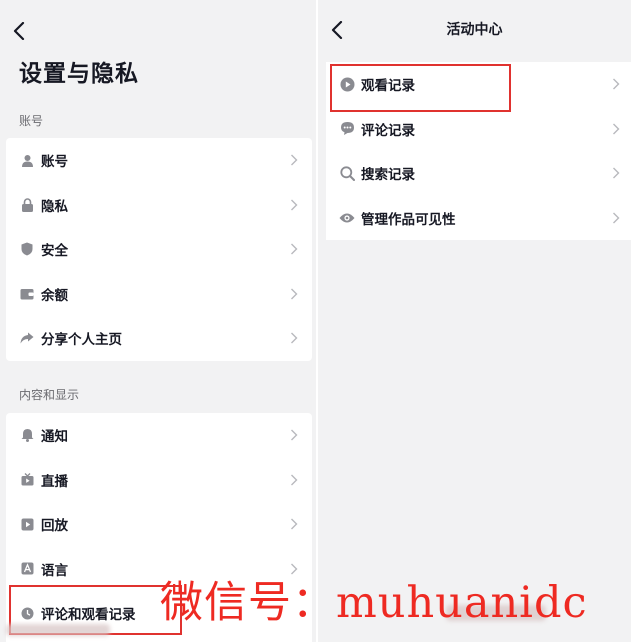 The height and width of the screenshot is (642, 631). I want to click on settings-item-live: 直播, so click(159, 480).